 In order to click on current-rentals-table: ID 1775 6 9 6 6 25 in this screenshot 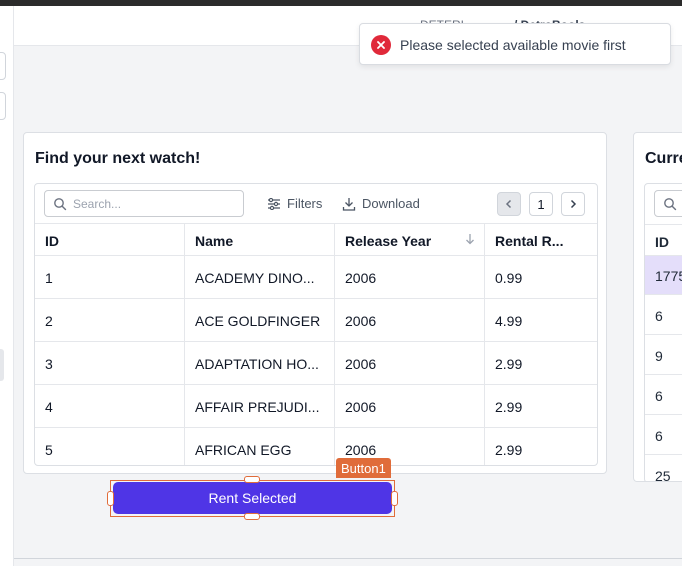, I will do `click(663, 332)`.